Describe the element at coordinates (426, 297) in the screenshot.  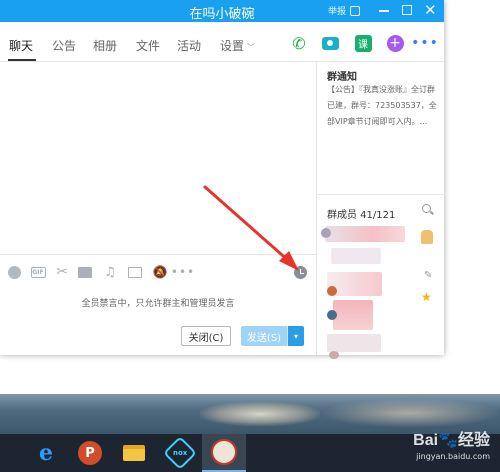
I see `star-icon: ★` at that location.